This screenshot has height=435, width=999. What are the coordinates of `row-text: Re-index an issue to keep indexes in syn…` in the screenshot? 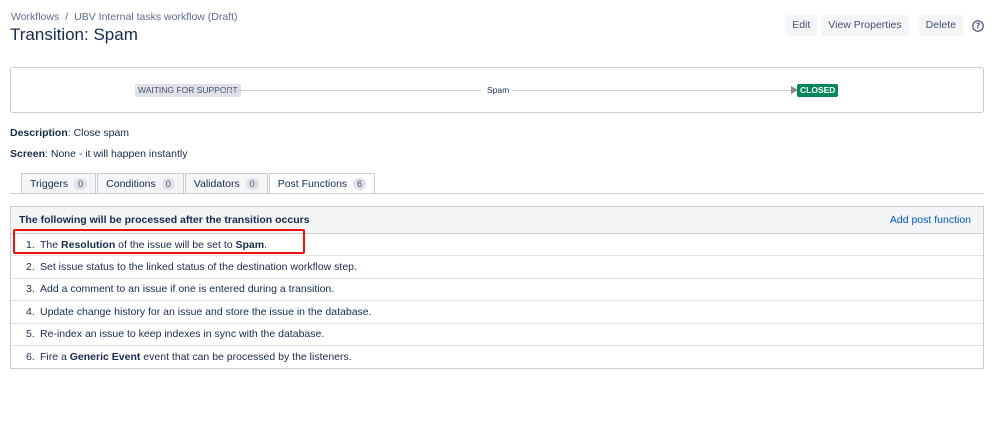 It's located at (182, 334).